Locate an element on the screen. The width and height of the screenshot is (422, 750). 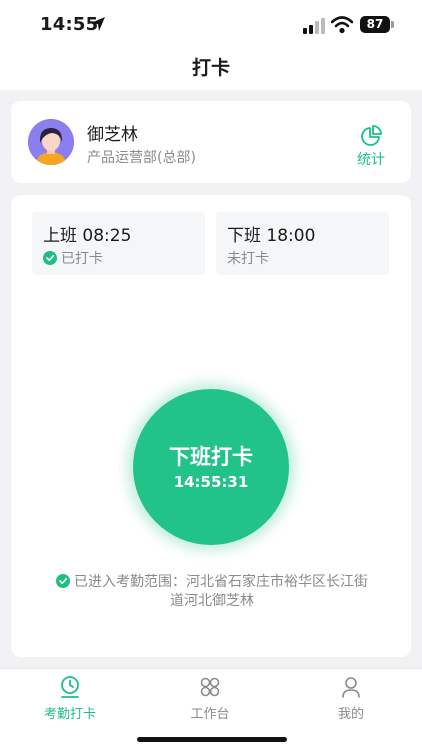
shift-off-duty: 下班 18:00 未打卡 is located at coordinates (302, 243).